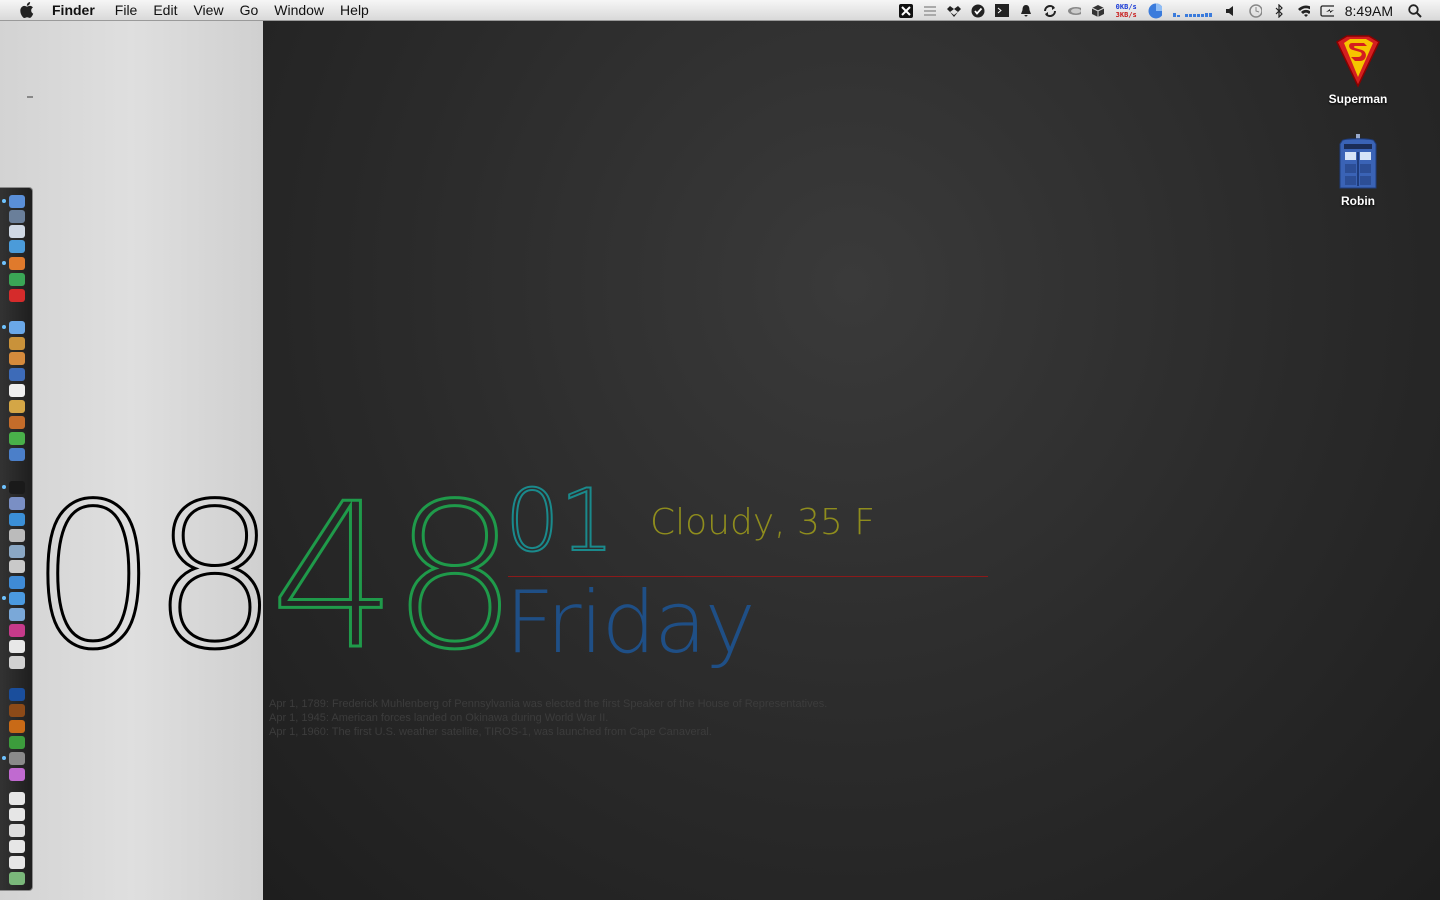  Describe the element at coordinates (208, 10) in the screenshot. I see `menu-view: View` at that location.